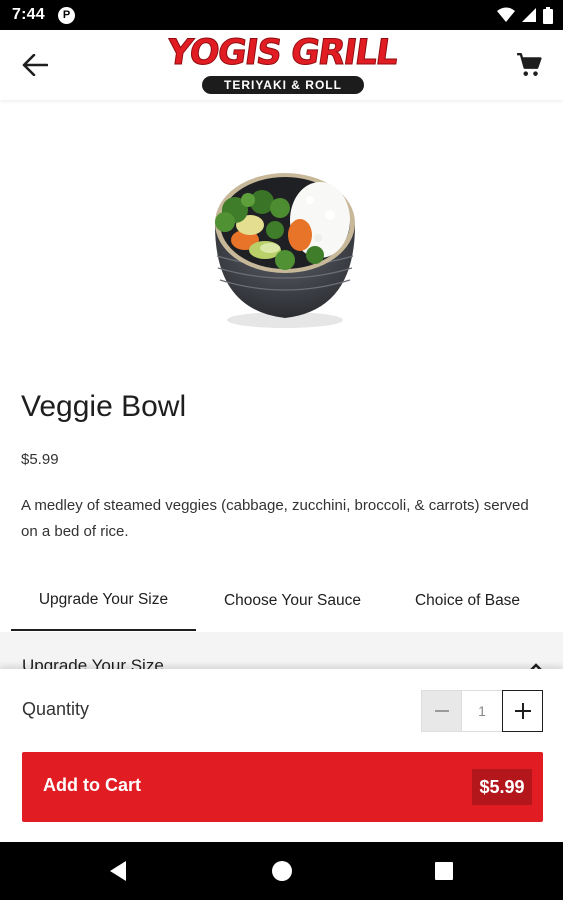 The image size is (563, 900). What do you see at coordinates (40, 459) in the screenshot?
I see `product-price: $5.99` at bounding box center [40, 459].